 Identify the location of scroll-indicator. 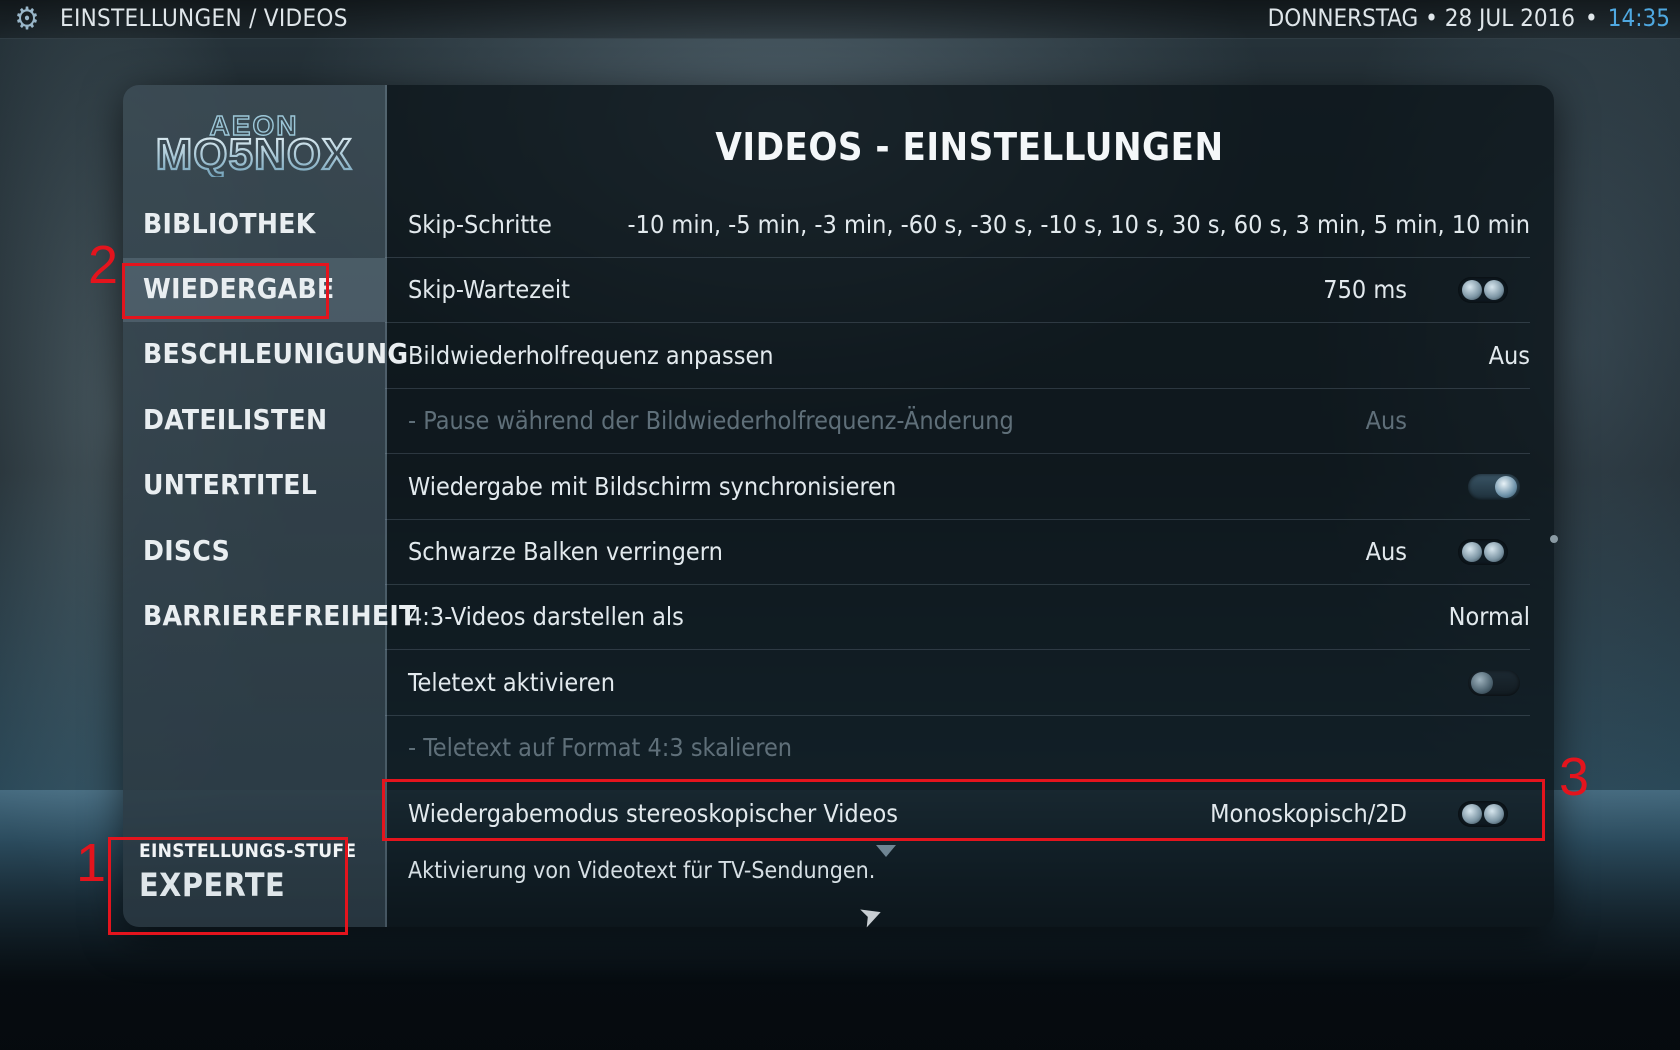
(1554, 539).